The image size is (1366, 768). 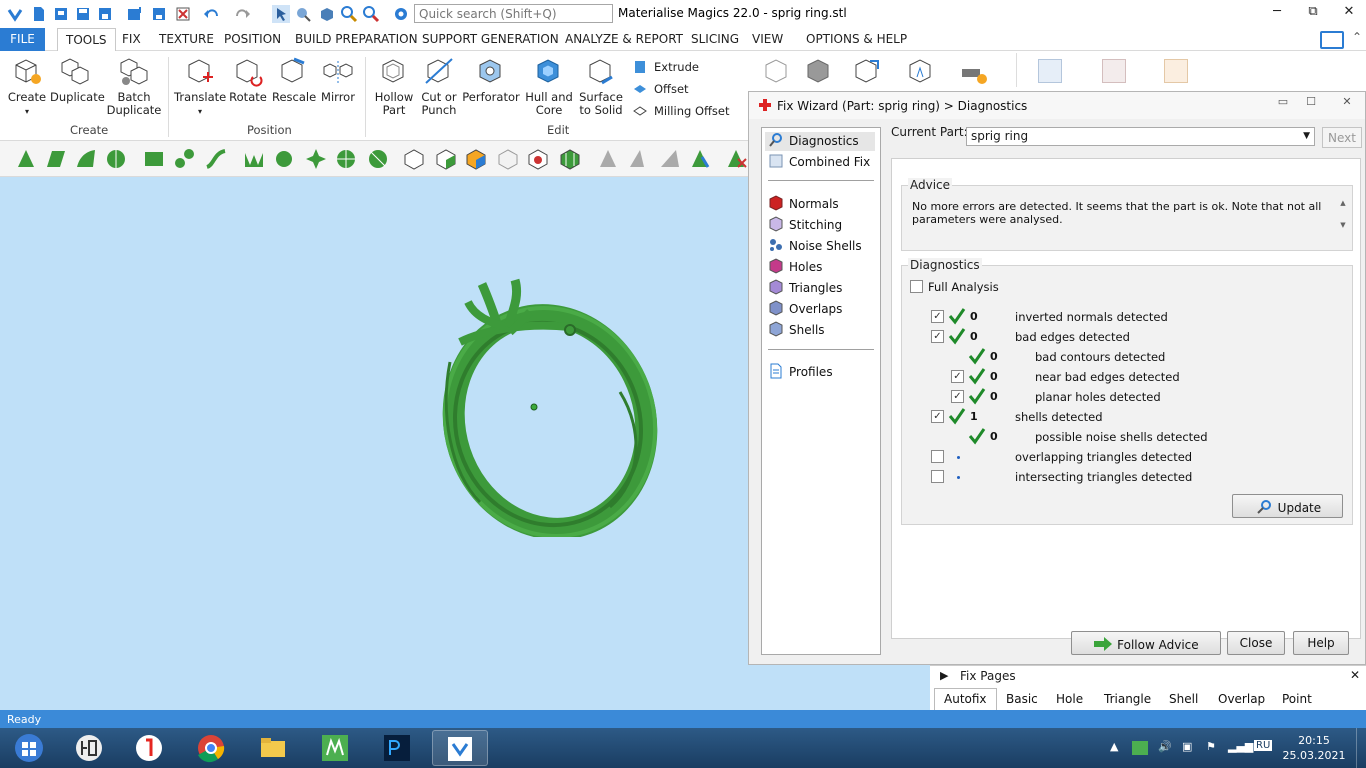 I want to click on menu-slicing: SLICING, so click(x=715, y=39).